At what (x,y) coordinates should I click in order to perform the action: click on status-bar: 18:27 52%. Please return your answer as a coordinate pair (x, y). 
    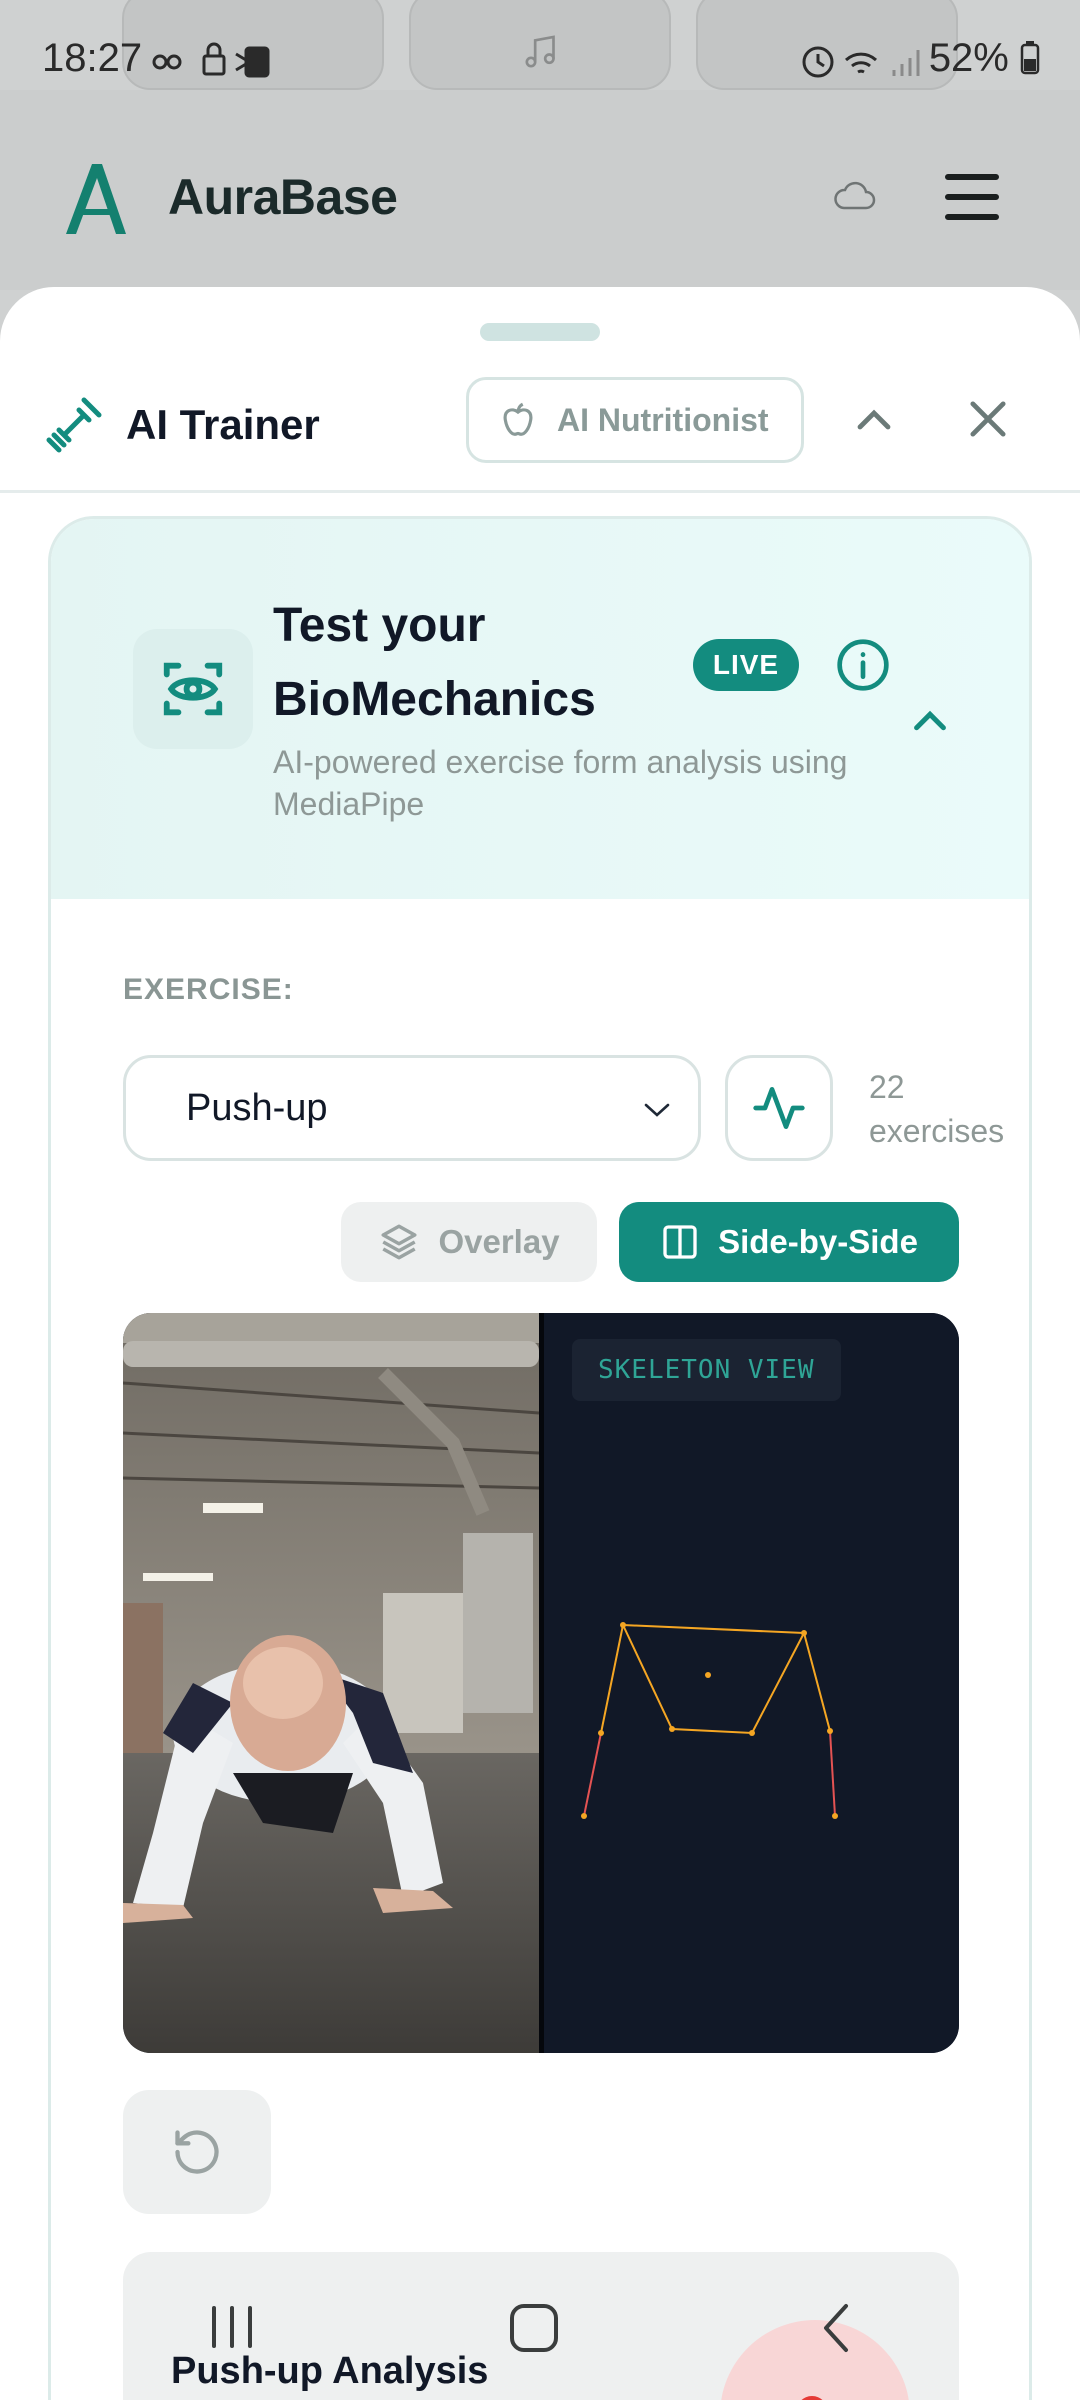
    Looking at the image, I should click on (540, 60).